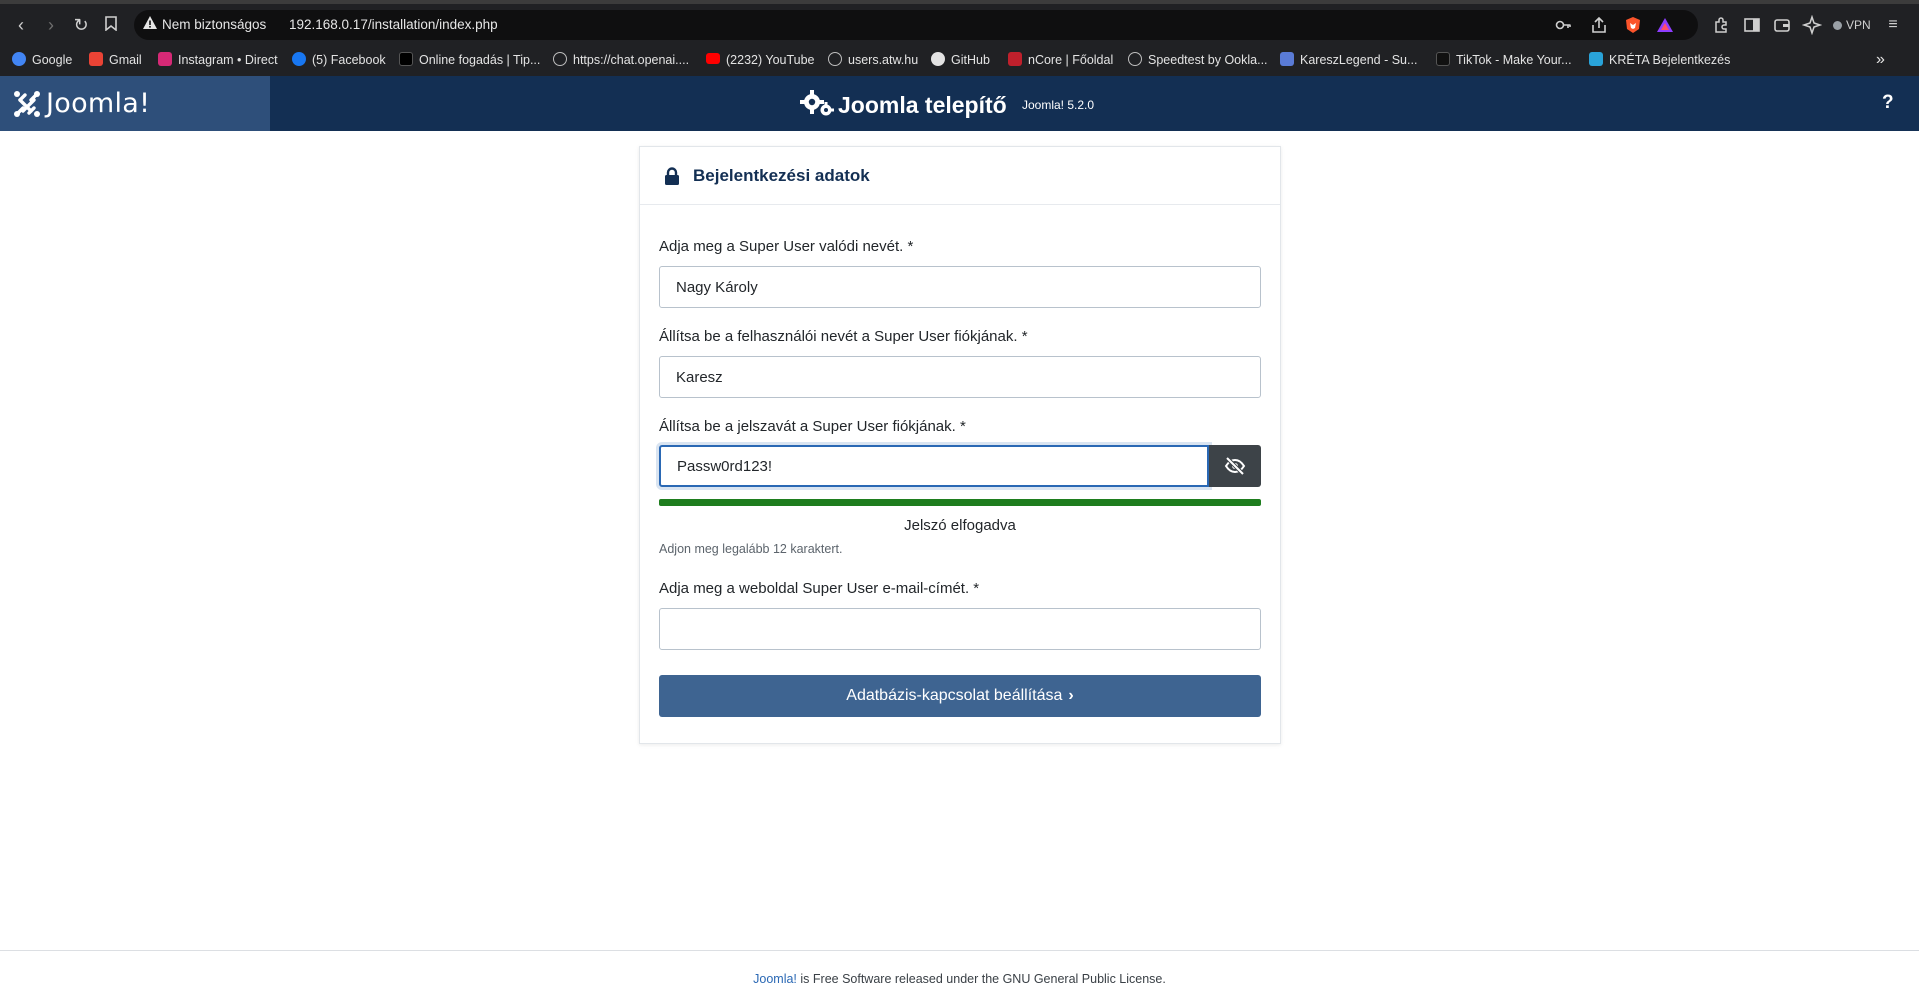 Image resolution: width=1919 pixels, height=1002 pixels. What do you see at coordinates (111, 25) in the screenshot?
I see `bookmark-icon` at bounding box center [111, 25].